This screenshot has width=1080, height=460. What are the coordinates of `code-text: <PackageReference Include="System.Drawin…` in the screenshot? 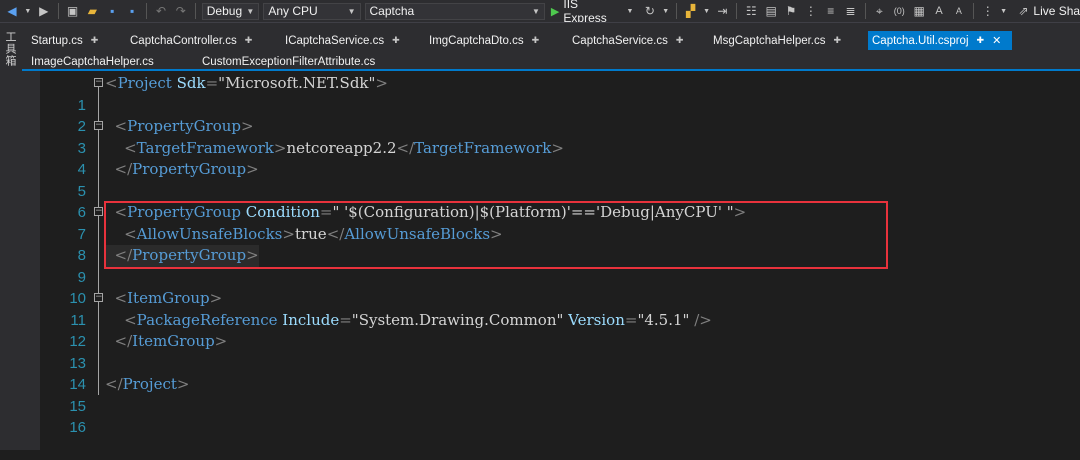 It's located at (408, 321).